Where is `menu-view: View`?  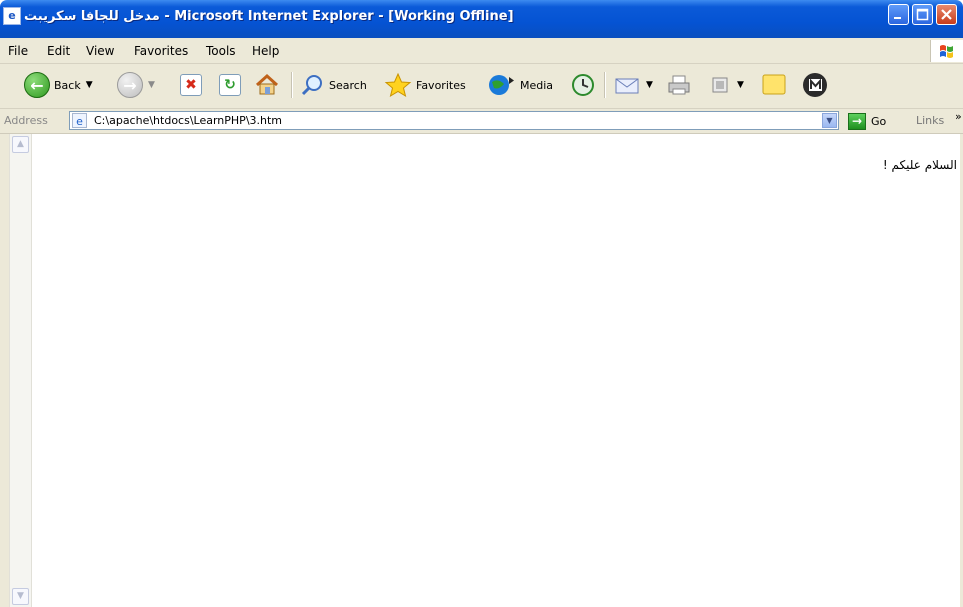 menu-view: View is located at coordinates (100, 51).